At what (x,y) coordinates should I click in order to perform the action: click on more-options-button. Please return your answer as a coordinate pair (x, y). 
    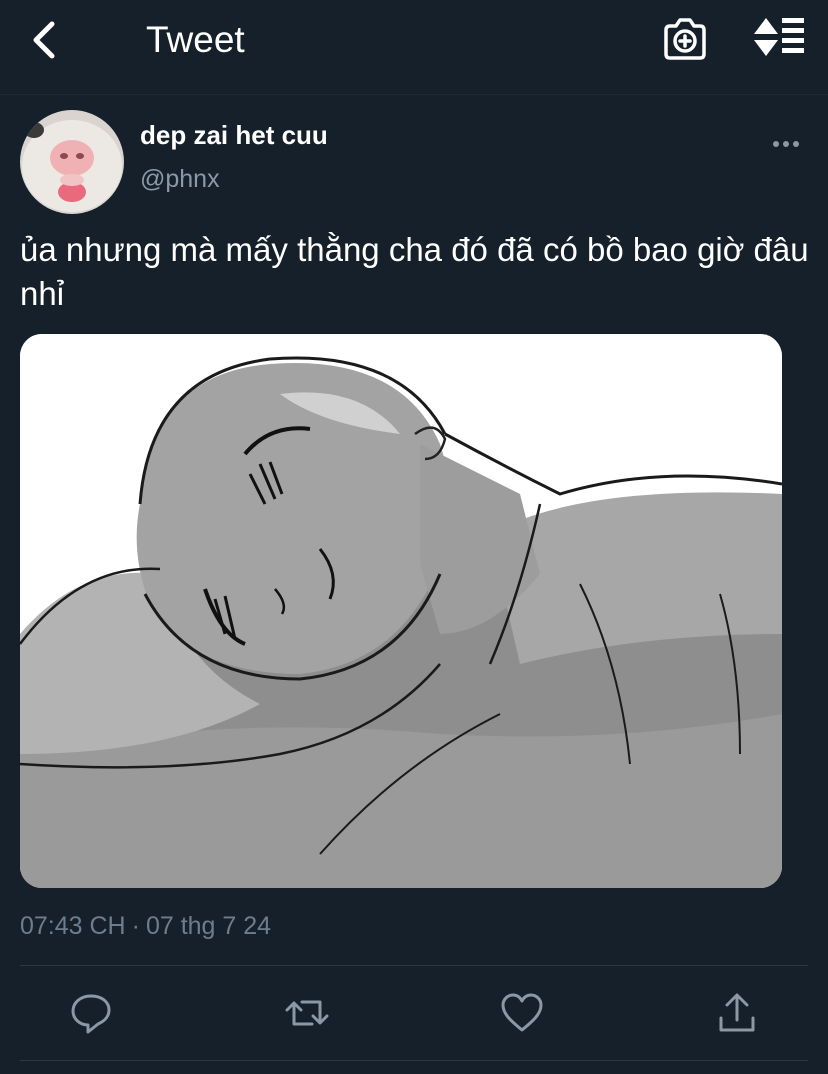
    Looking at the image, I should click on (786, 144).